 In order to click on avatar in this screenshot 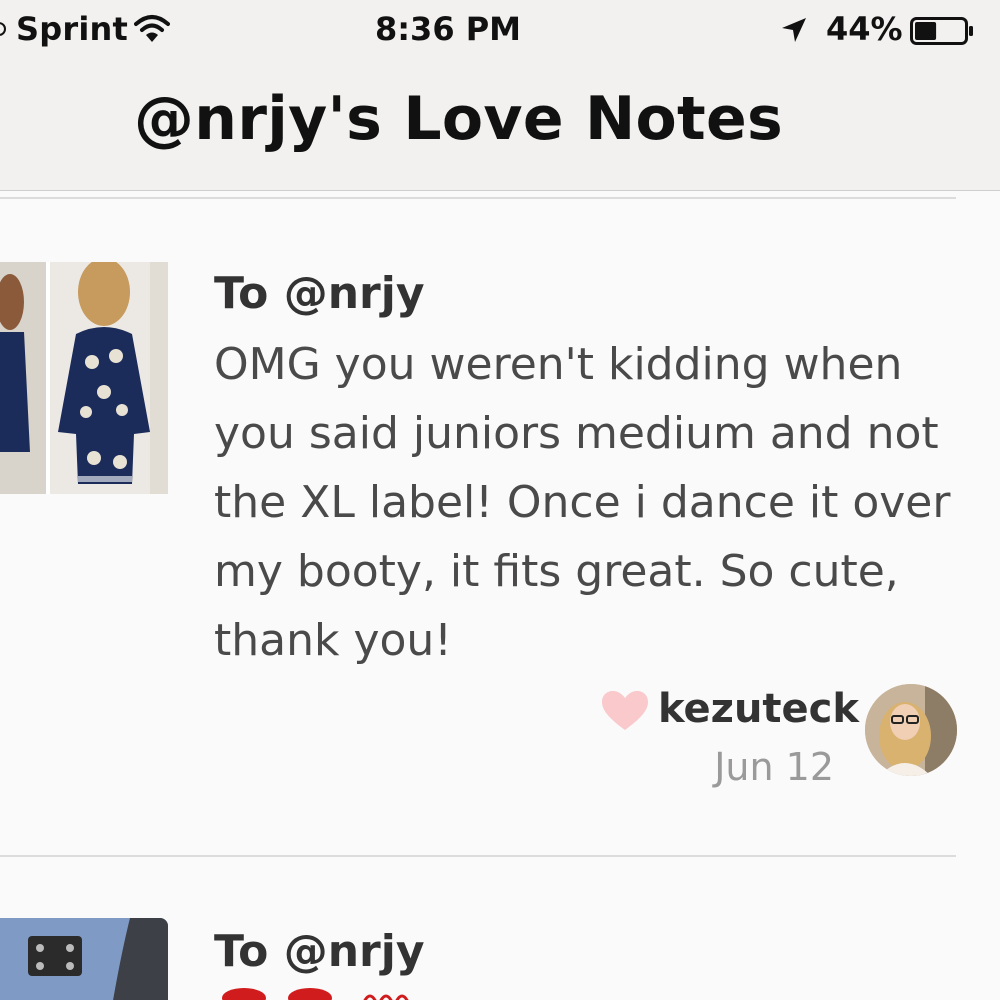, I will do `click(911, 730)`.